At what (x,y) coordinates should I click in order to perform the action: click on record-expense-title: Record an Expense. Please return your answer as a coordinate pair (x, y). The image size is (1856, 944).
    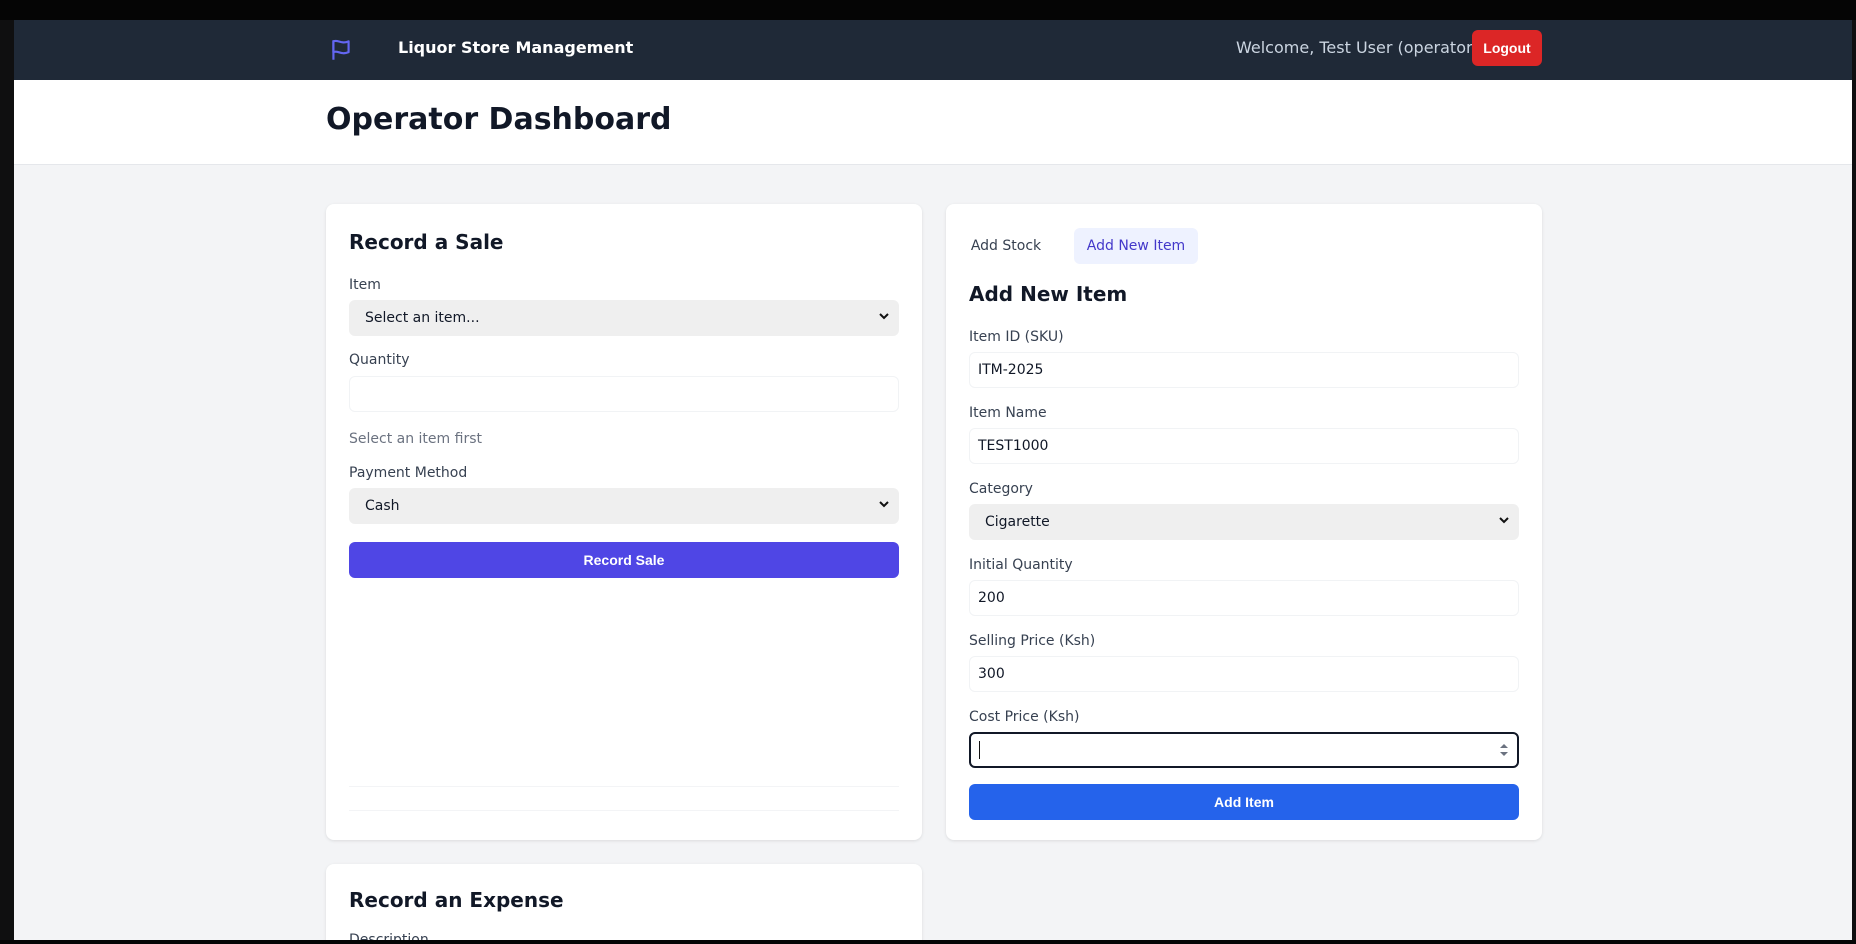
    Looking at the image, I should click on (456, 900).